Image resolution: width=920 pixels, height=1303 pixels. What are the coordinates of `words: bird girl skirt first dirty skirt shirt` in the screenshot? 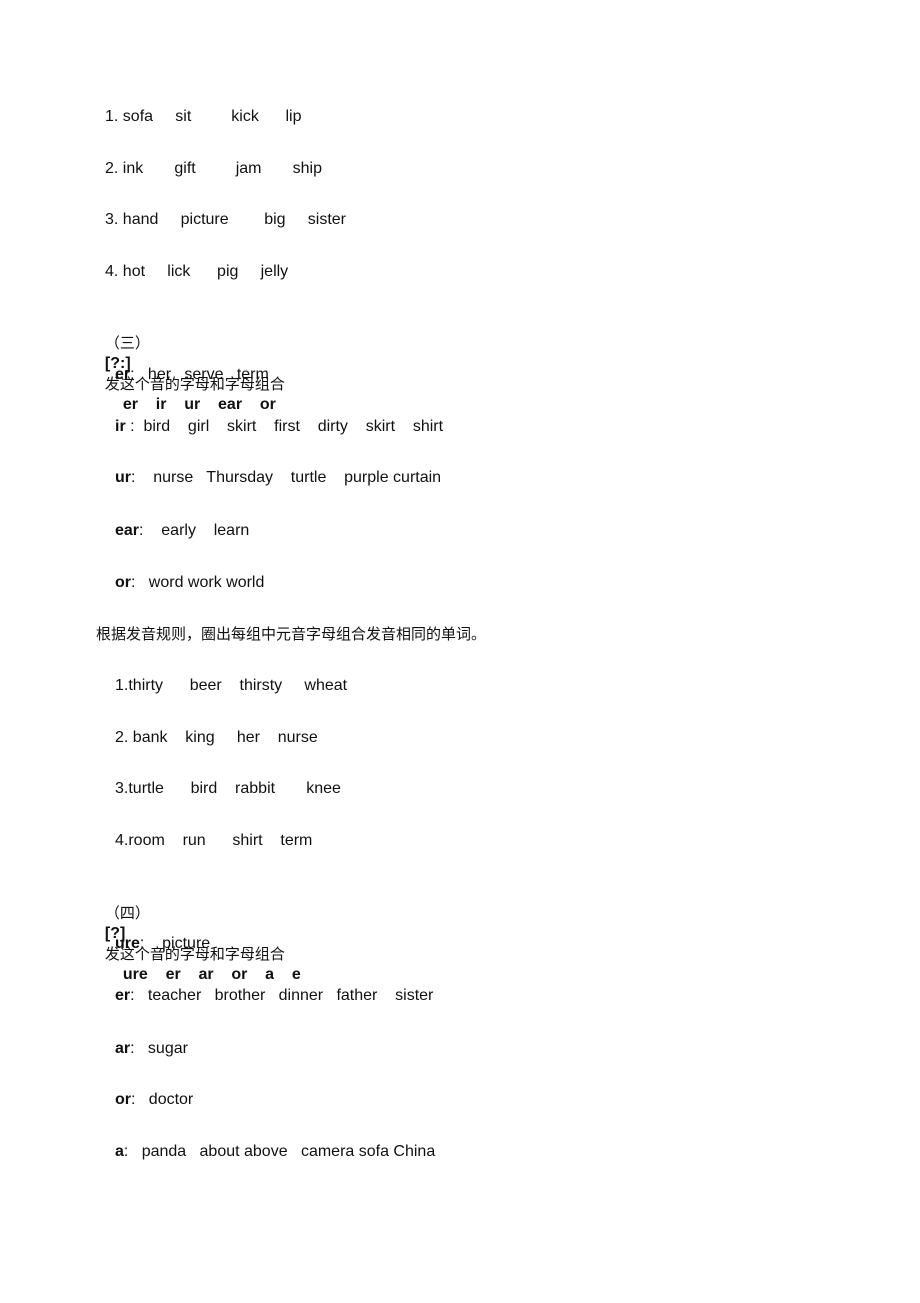 It's located at (289, 426).